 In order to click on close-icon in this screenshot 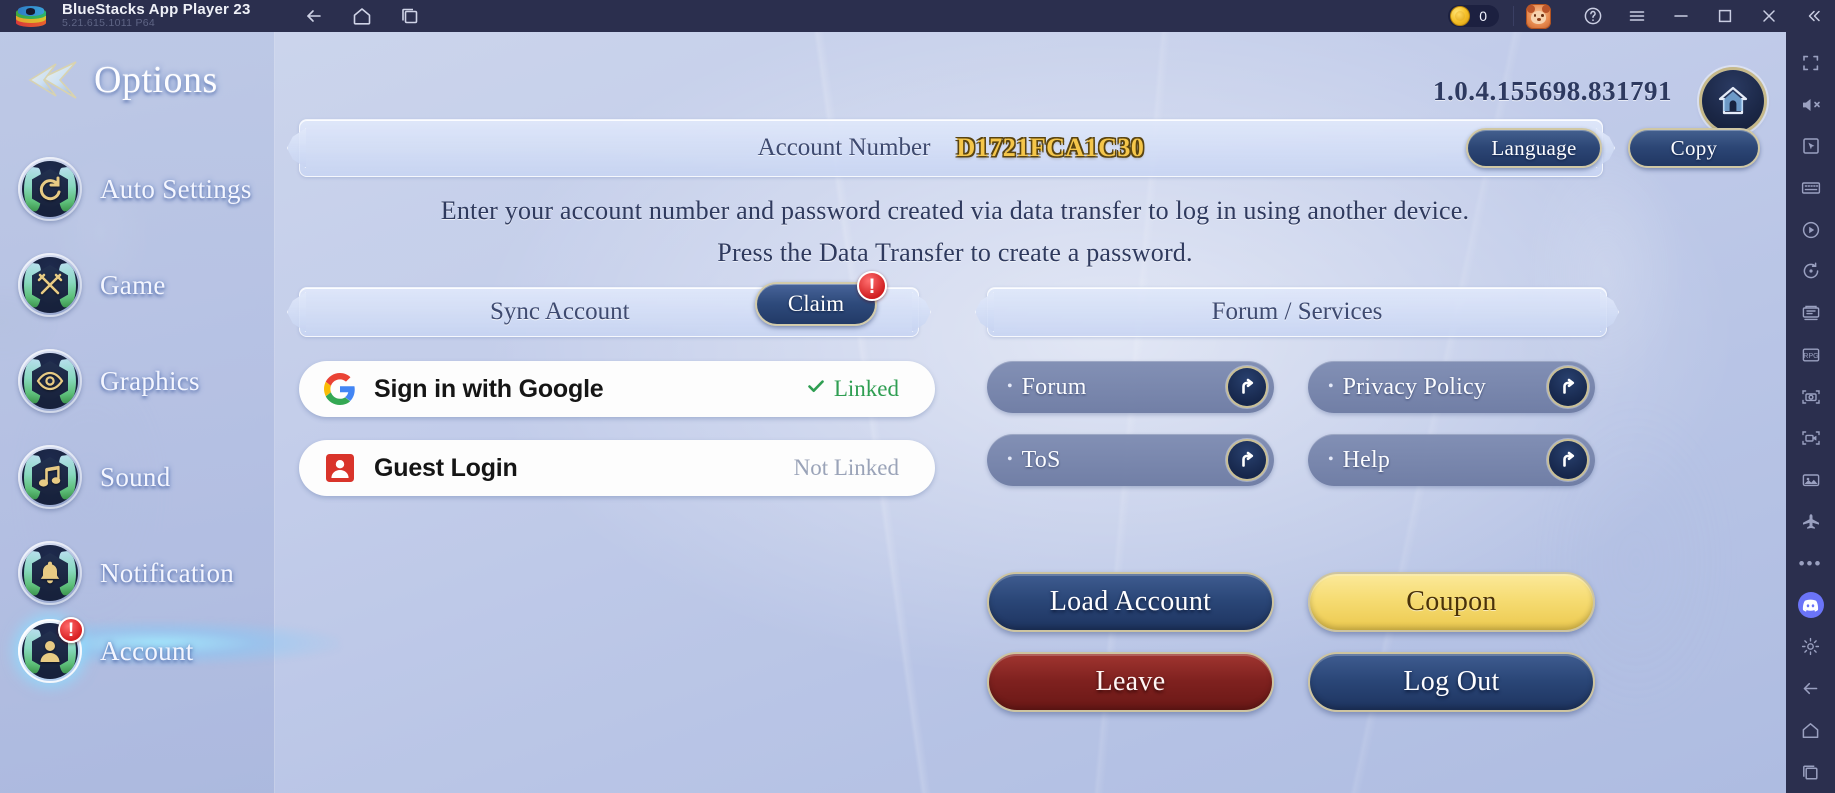, I will do `click(1769, 16)`.